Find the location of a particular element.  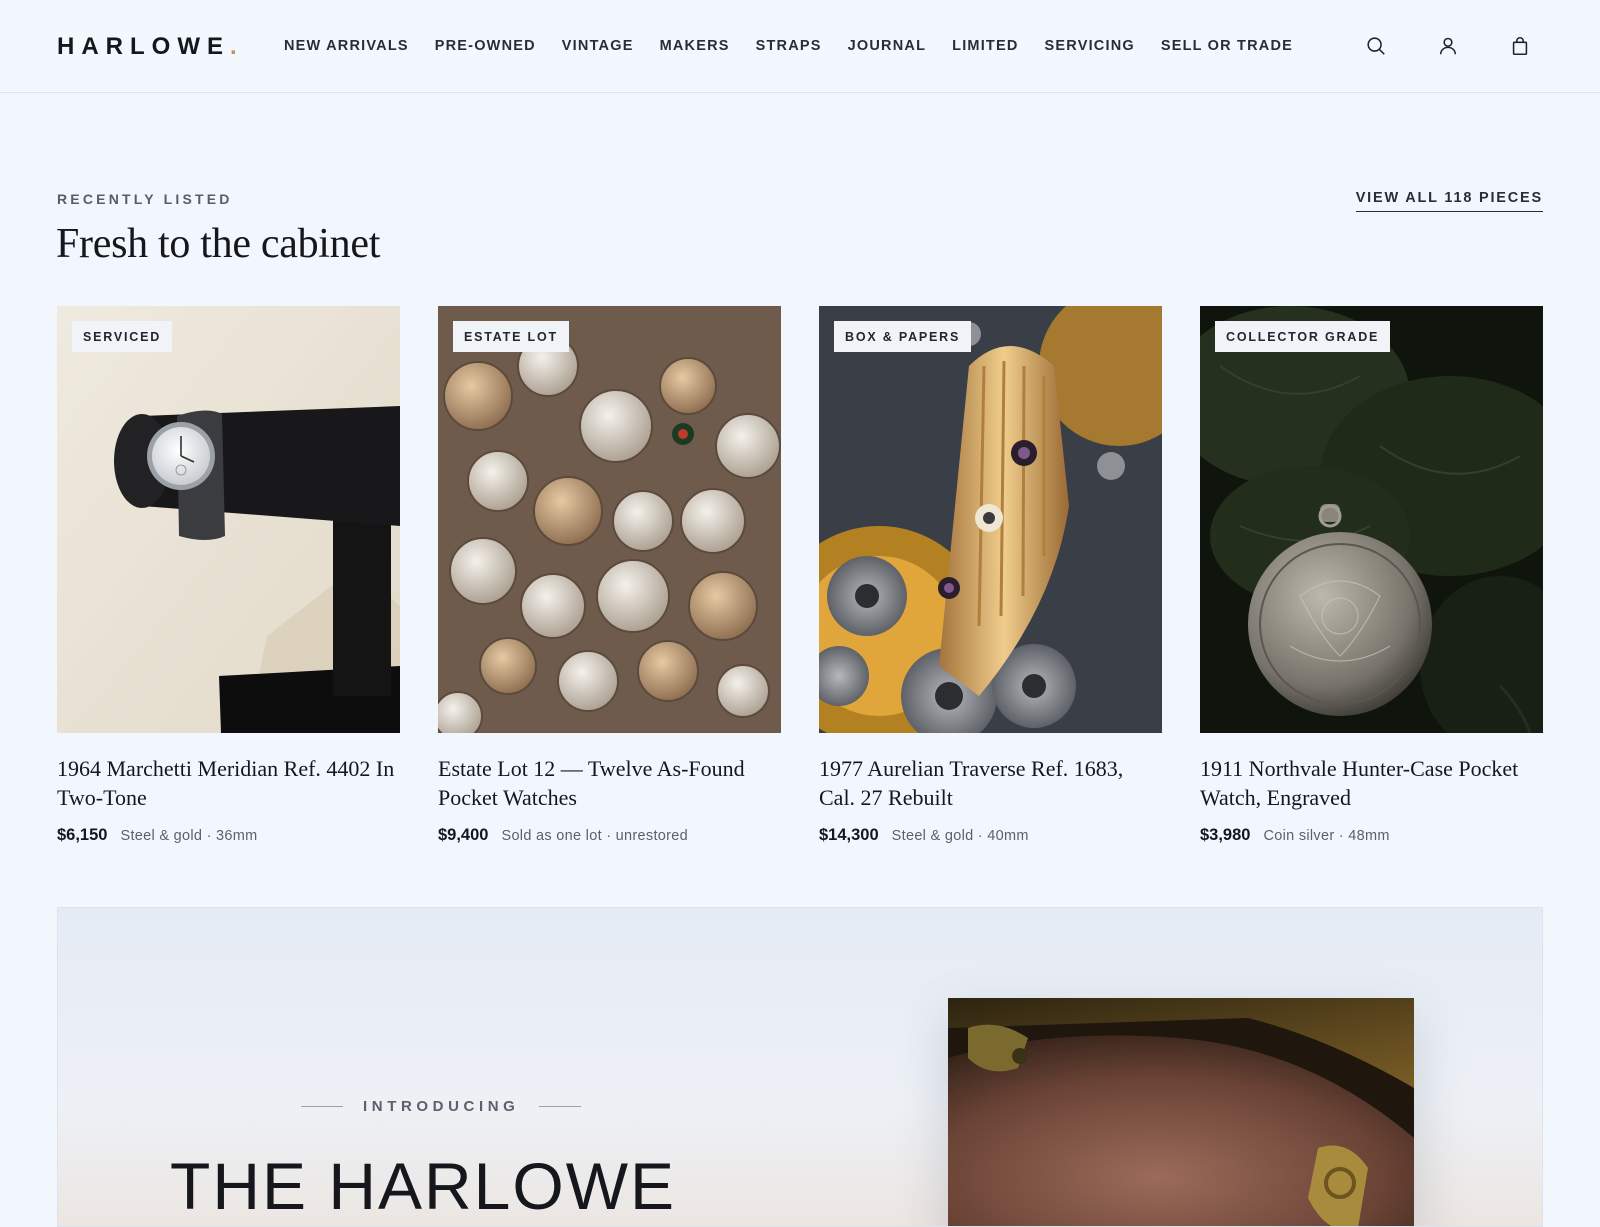

nav-new-arrivals: NEW ARRIVALS is located at coordinates (346, 46).